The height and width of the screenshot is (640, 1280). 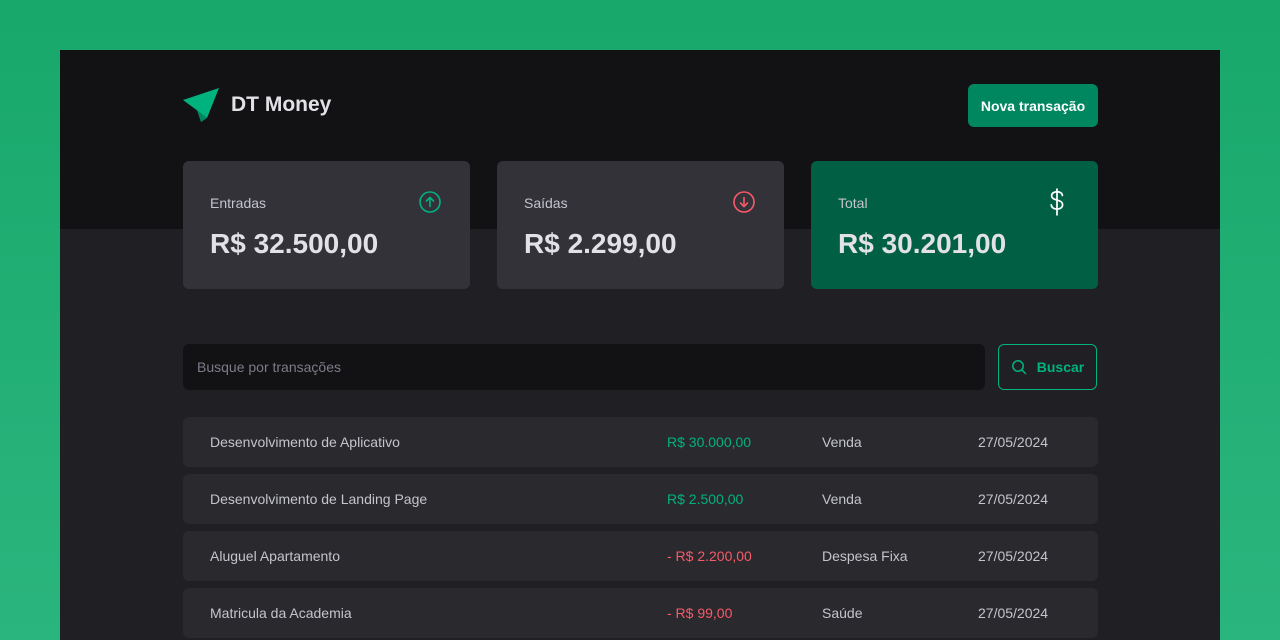 What do you see at coordinates (922, 243) in the screenshot?
I see `total-value: R$ 30.201,00` at bounding box center [922, 243].